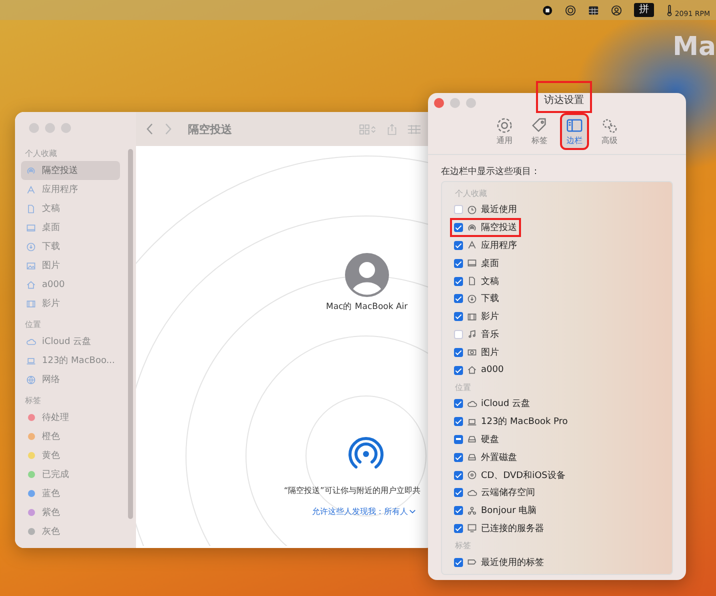 The image size is (716, 596). What do you see at coordinates (439, 103) in the screenshot?
I see `close-button` at bounding box center [439, 103].